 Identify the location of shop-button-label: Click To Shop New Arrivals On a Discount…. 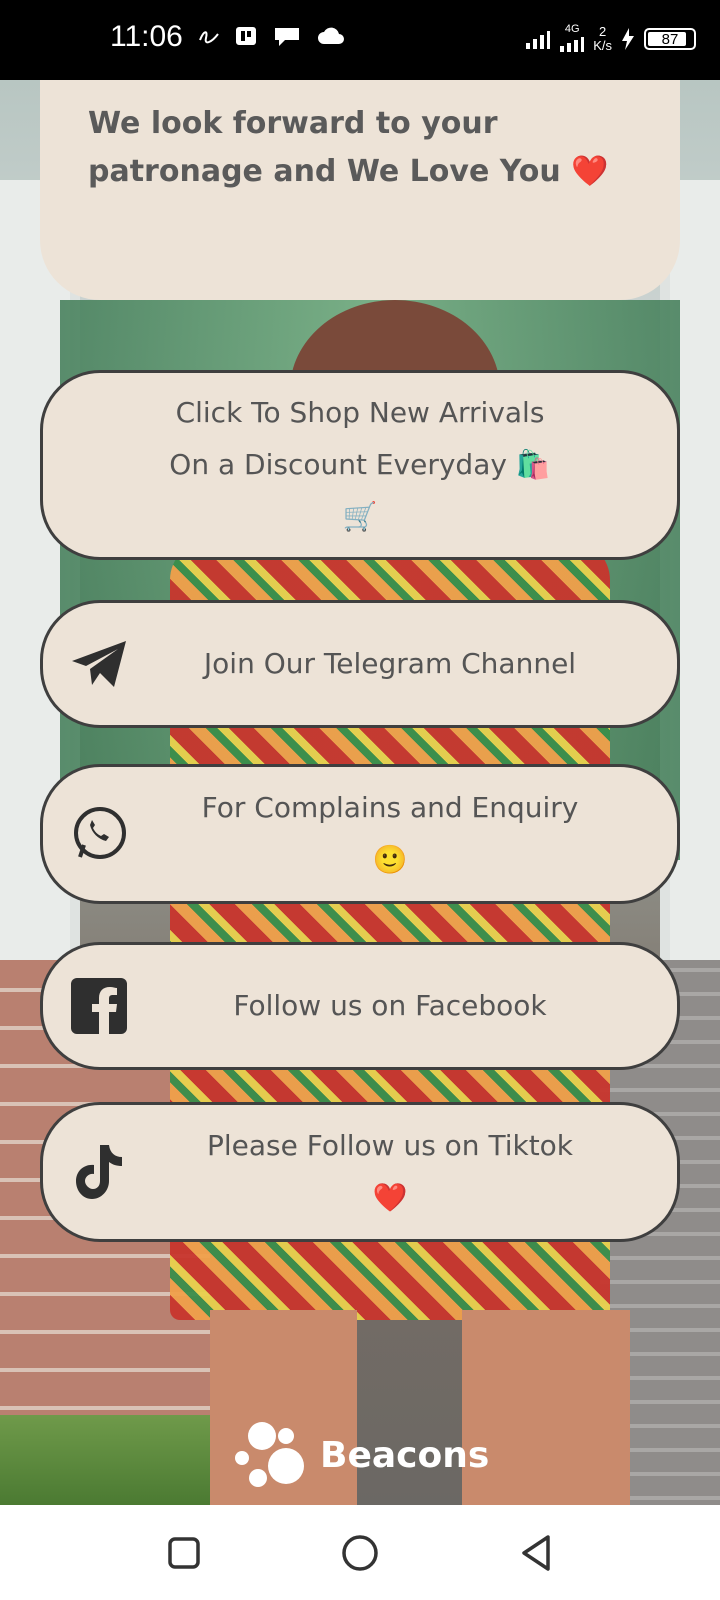
(360, 465).